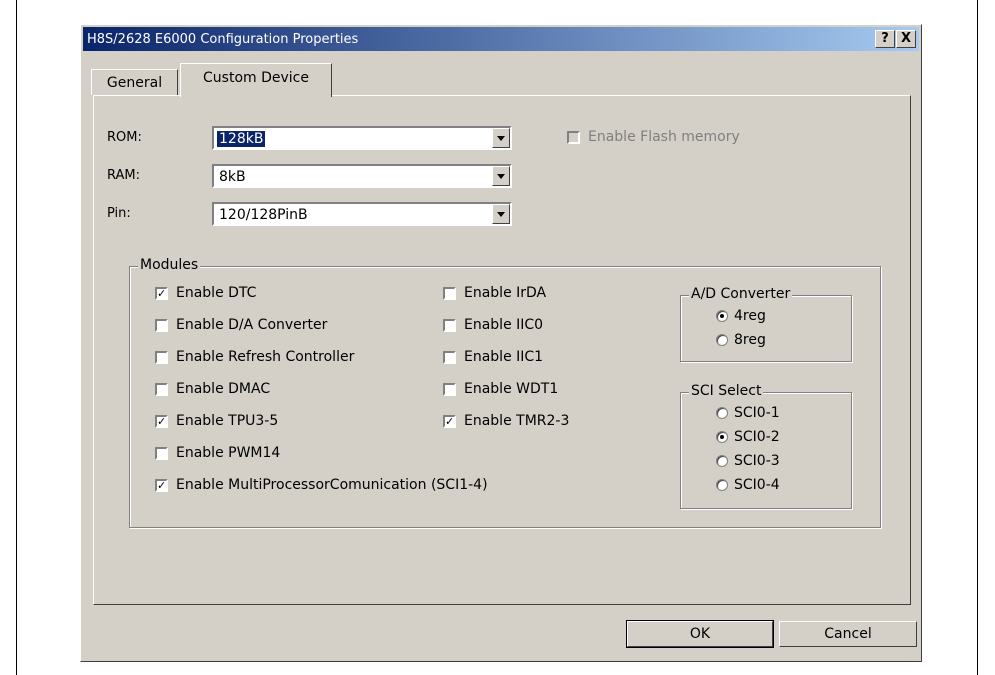 This screenshot has width=995, height=675. Describe the element at coordinates (757, 461) in the screenshot. I see `radio-label: SCI0-3` at that location.